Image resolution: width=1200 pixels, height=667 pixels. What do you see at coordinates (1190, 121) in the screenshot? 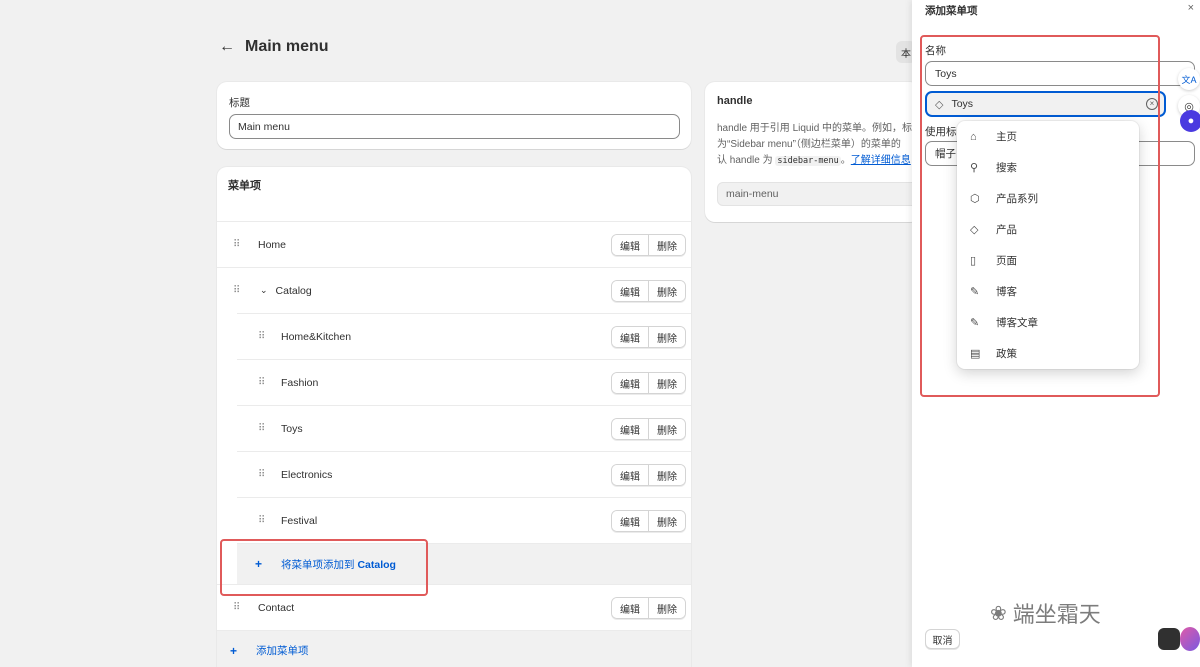
I see `assistant-icon: ●` at bounding box center [1190, 121].